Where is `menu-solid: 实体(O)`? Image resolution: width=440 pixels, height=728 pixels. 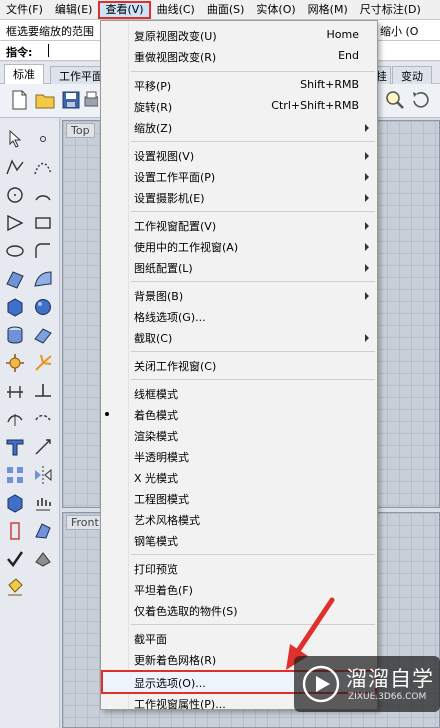
menu-solid: 实体(O) is located at coordinates (275, 10).